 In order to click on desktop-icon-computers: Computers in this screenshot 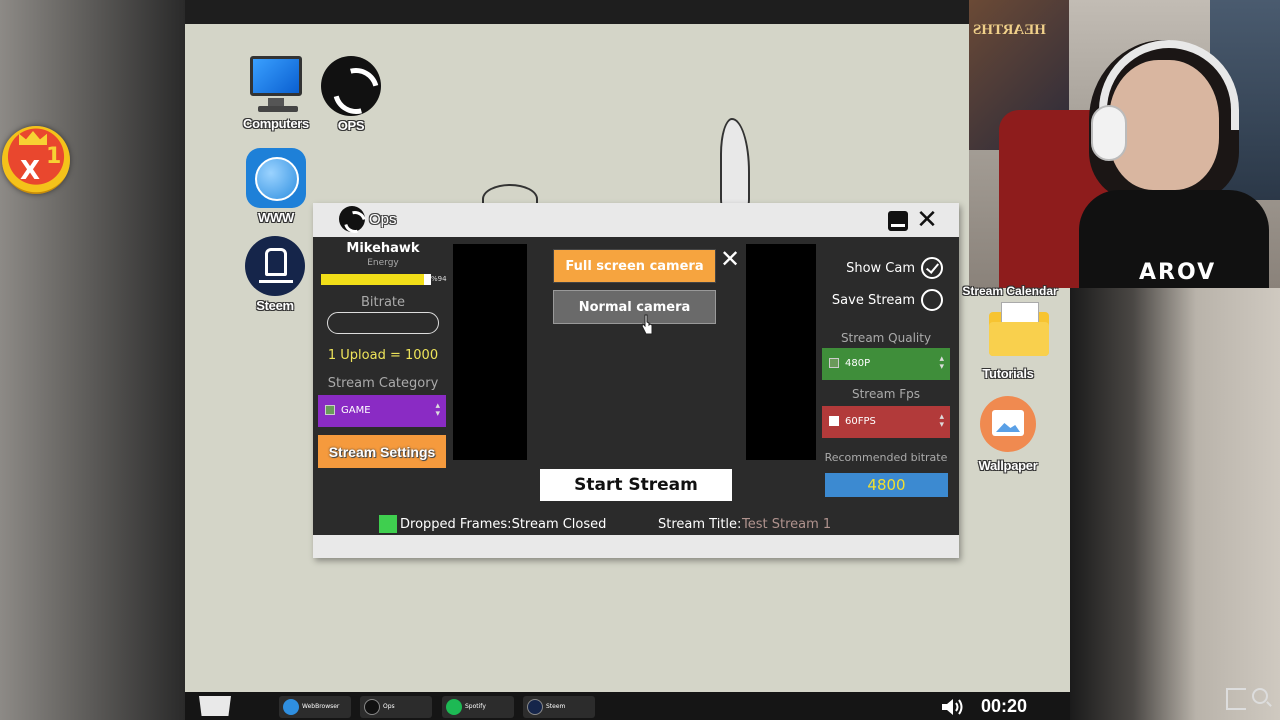, I will do `click(276, 92)`.